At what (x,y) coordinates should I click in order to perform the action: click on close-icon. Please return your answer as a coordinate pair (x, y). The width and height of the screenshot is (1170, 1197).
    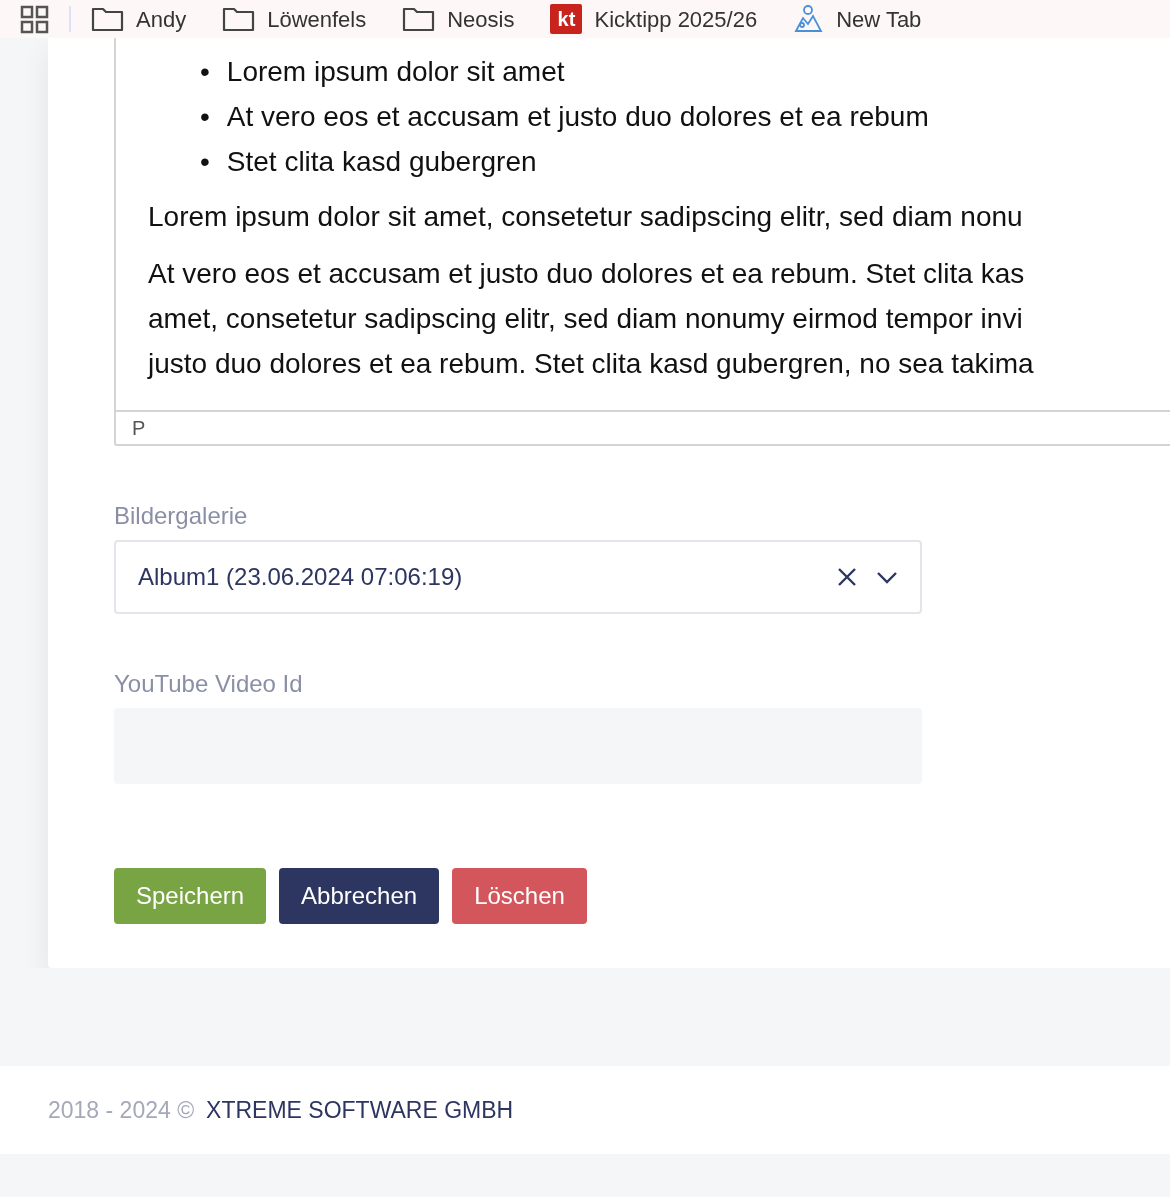
    Looking at the image, I should click on (847, 577).